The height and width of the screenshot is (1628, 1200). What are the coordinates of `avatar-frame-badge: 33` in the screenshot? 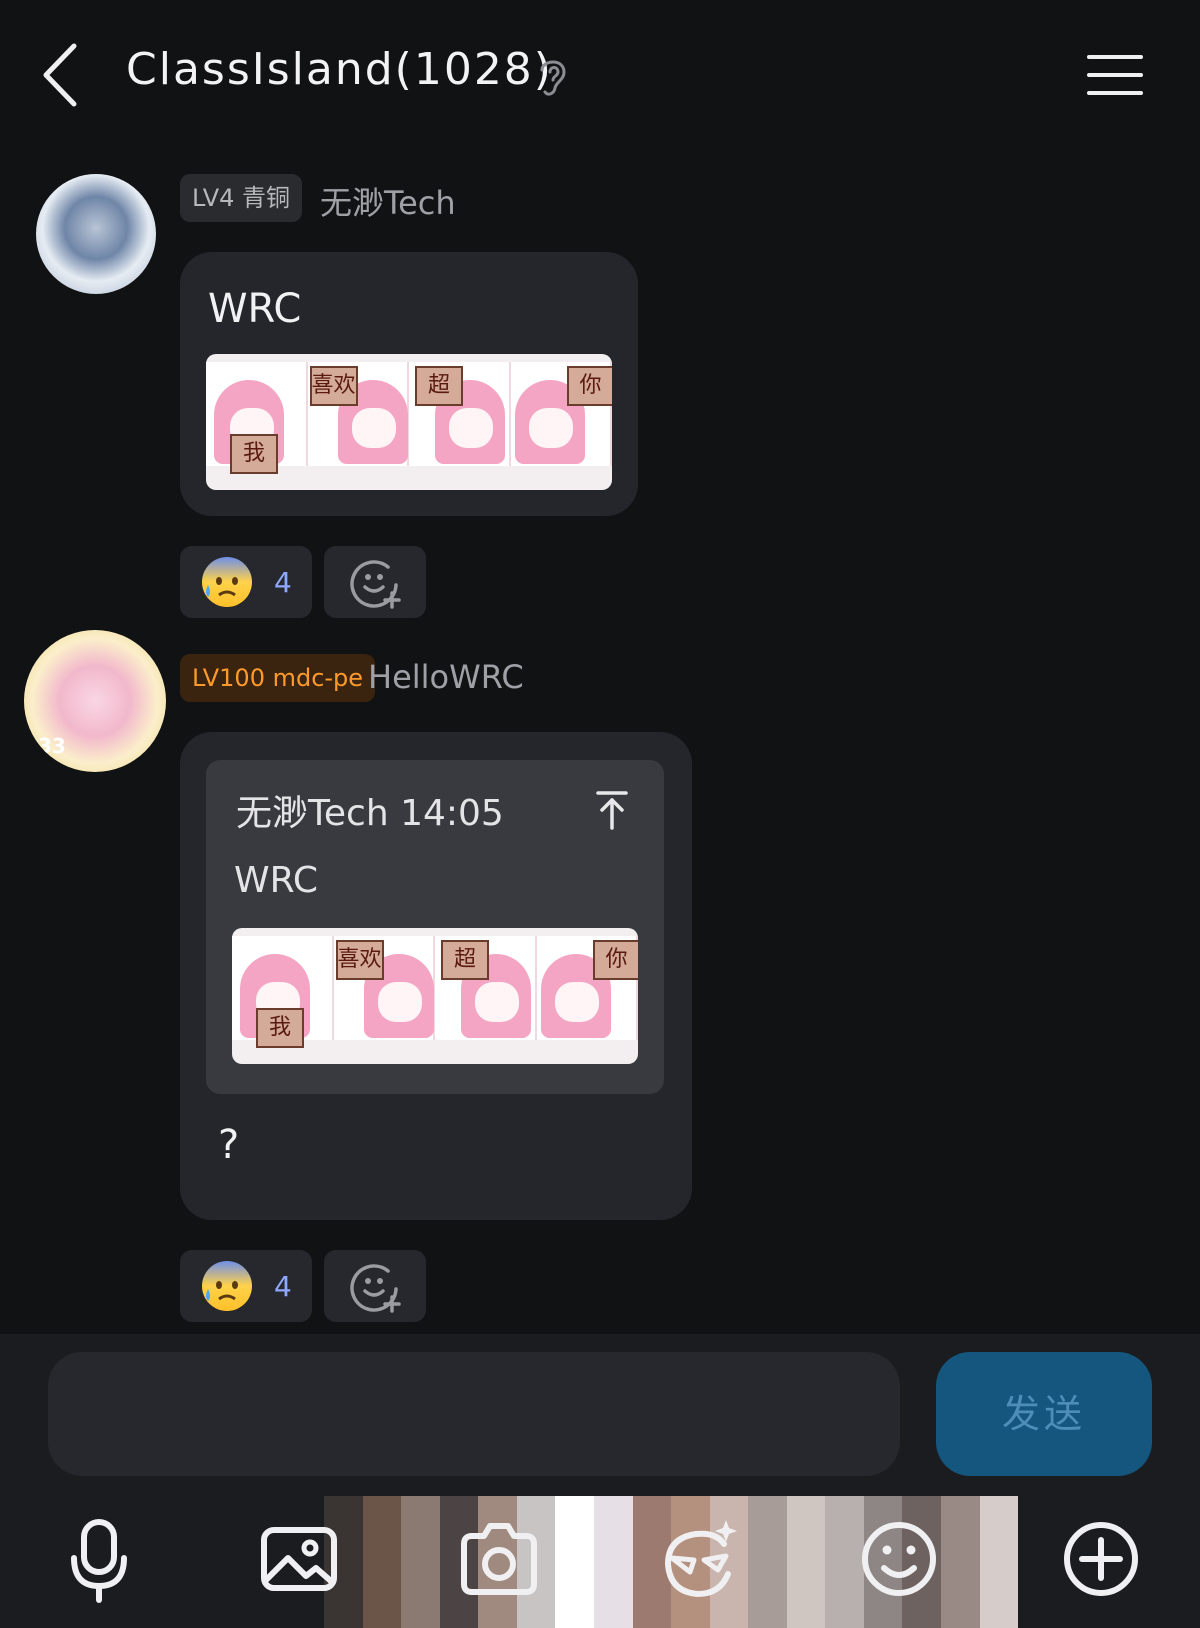 It's located at (52, 746).